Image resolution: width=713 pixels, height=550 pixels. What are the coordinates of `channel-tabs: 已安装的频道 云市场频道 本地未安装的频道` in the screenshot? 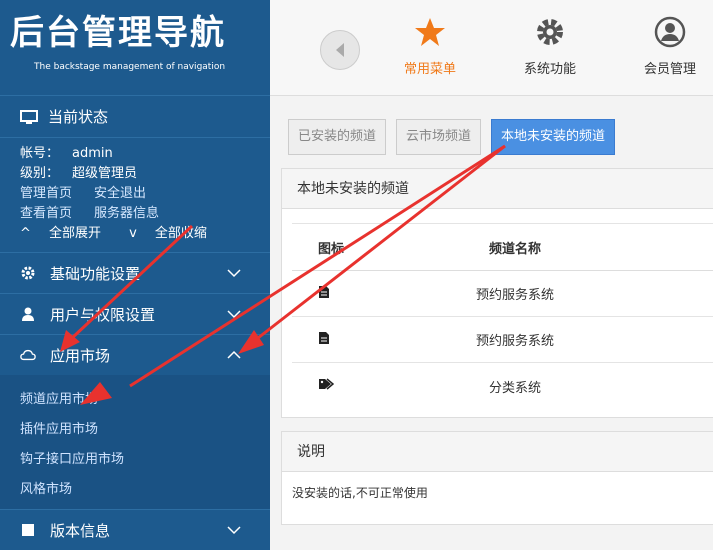 It's located at (456, 137).